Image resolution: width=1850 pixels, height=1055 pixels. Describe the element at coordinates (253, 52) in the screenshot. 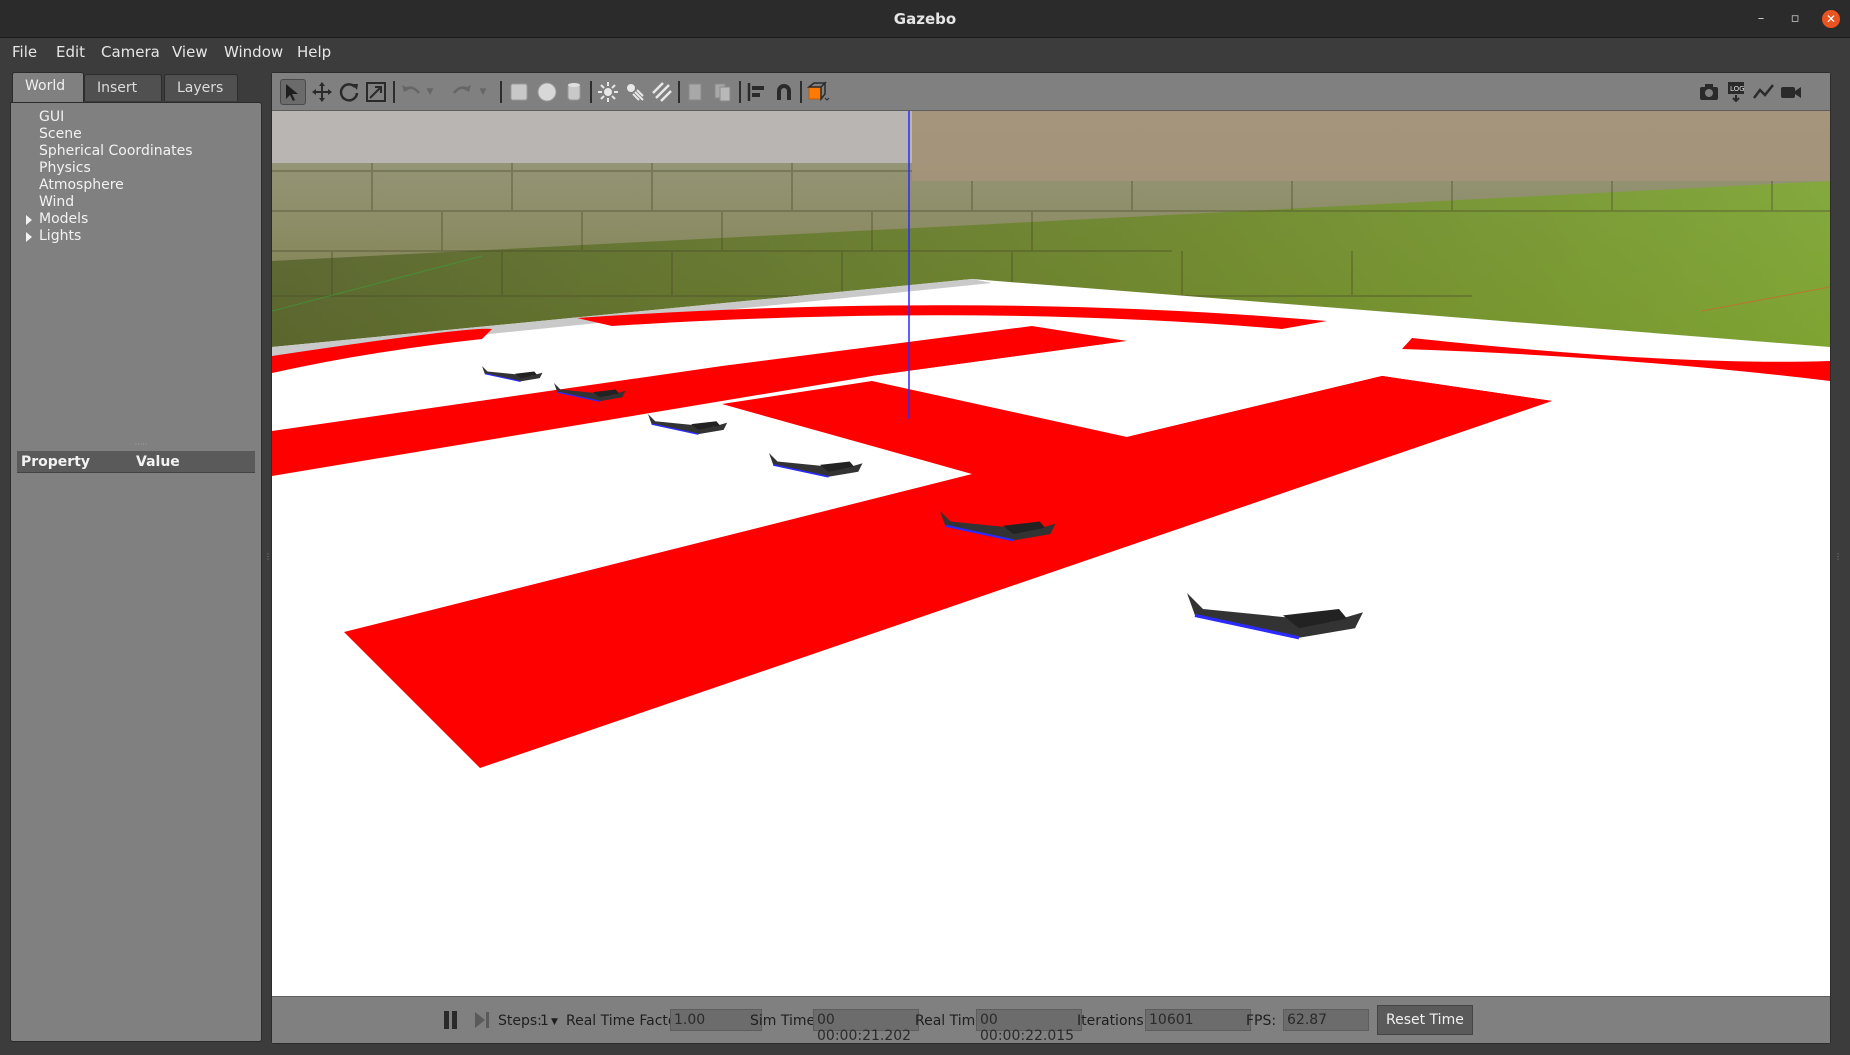

I see `menu-window: Window` at that location.